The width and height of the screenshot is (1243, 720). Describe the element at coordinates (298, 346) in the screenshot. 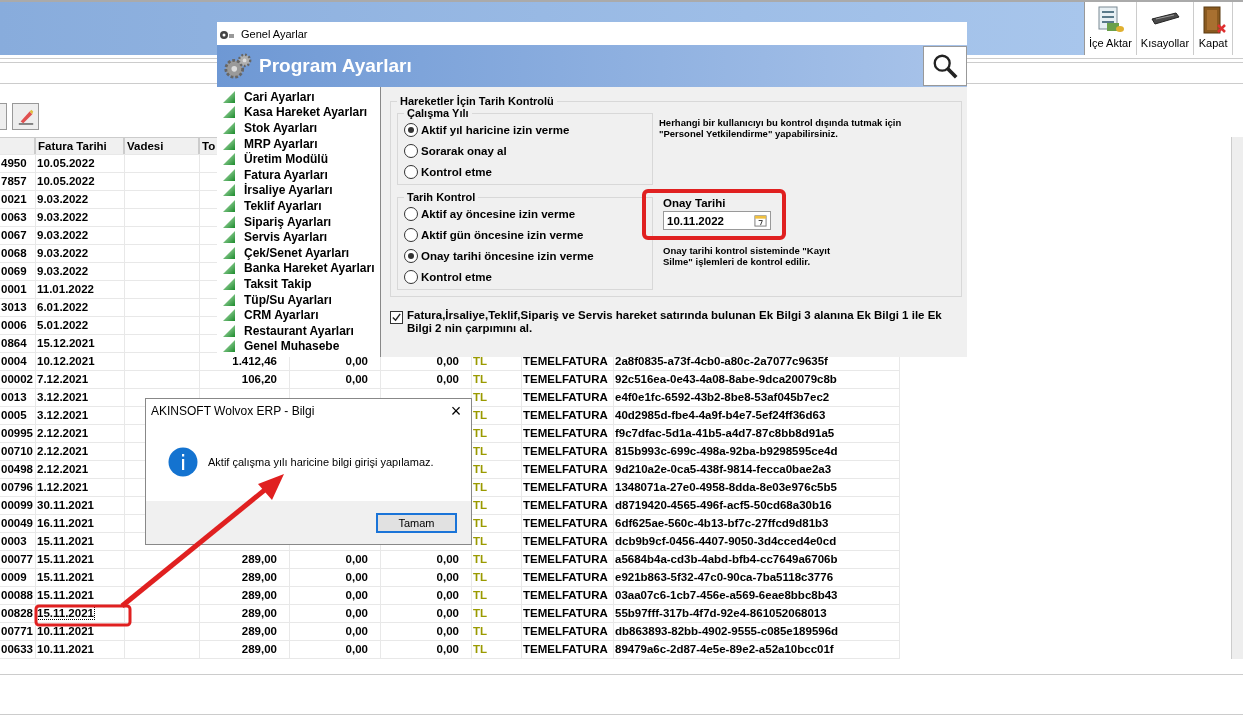

I see `menu-item: Genel Muhasebe` at that location.